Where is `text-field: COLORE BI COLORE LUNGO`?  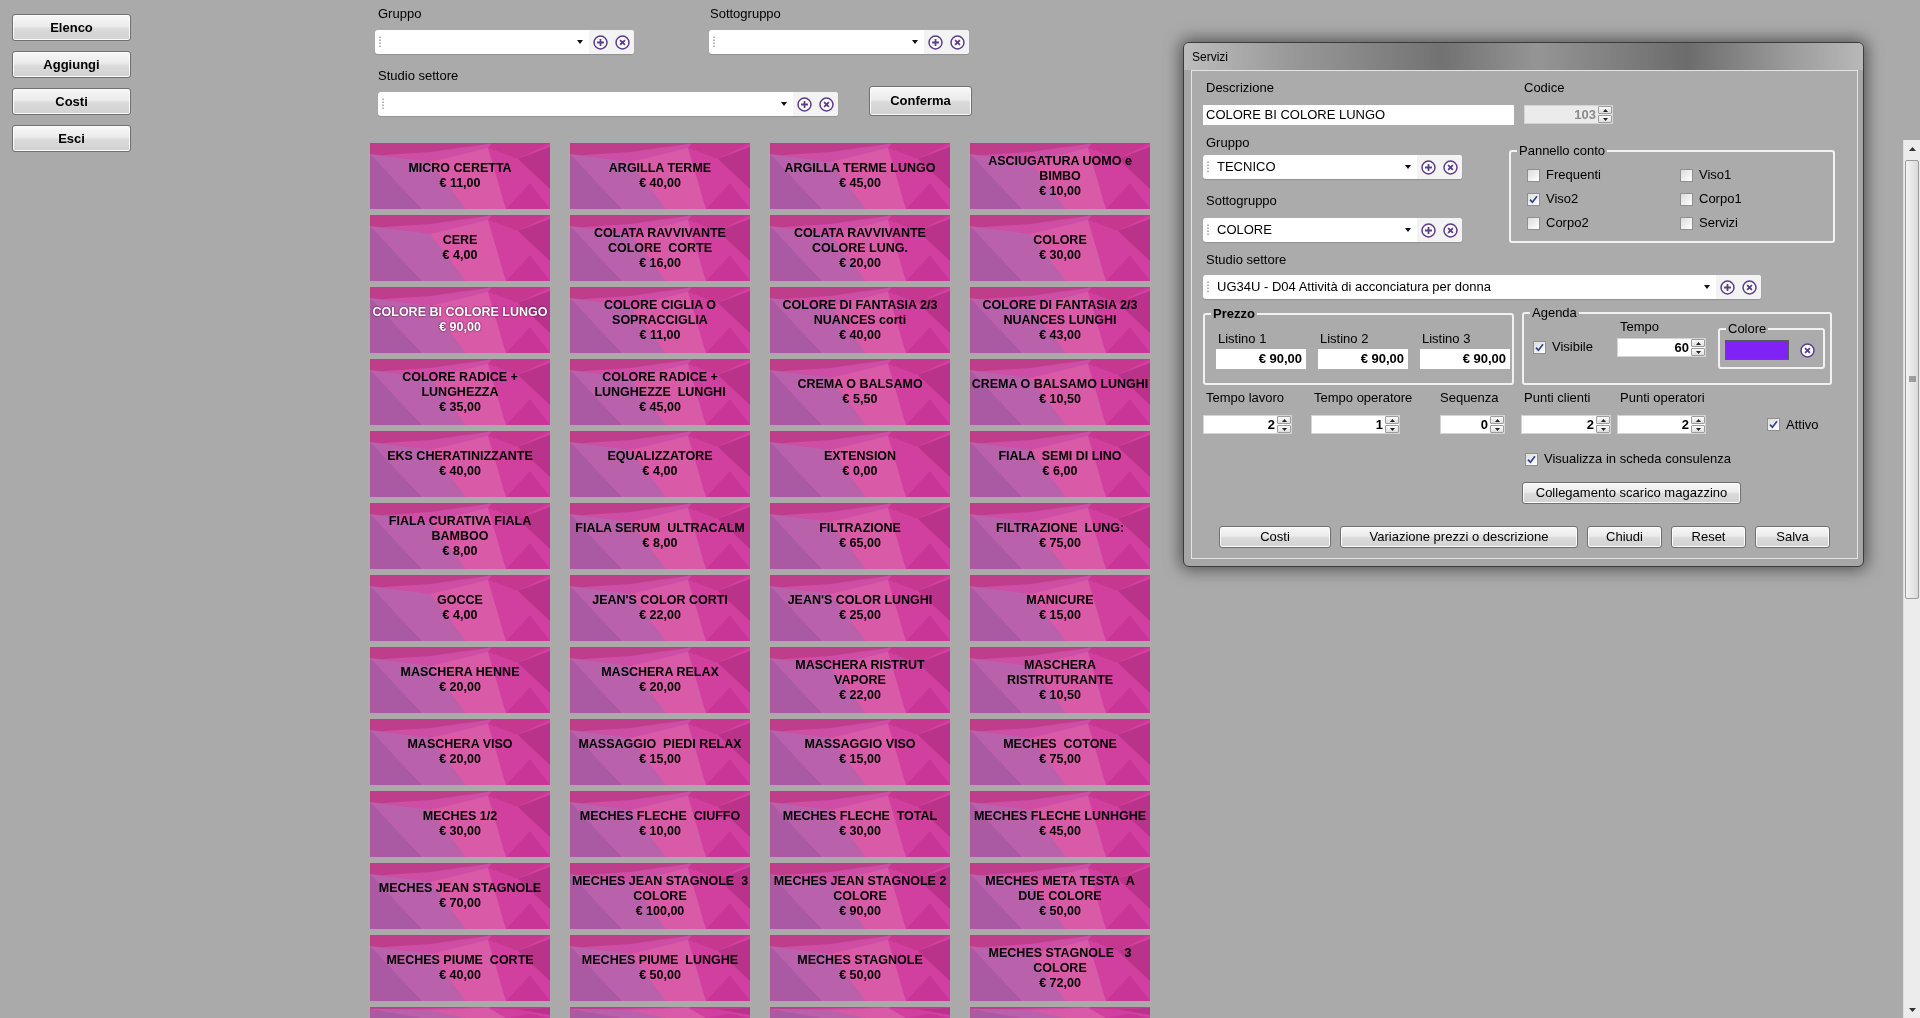 text-field: COLORE BI COLORE LUNGO is located at coordinates (1358, 115).